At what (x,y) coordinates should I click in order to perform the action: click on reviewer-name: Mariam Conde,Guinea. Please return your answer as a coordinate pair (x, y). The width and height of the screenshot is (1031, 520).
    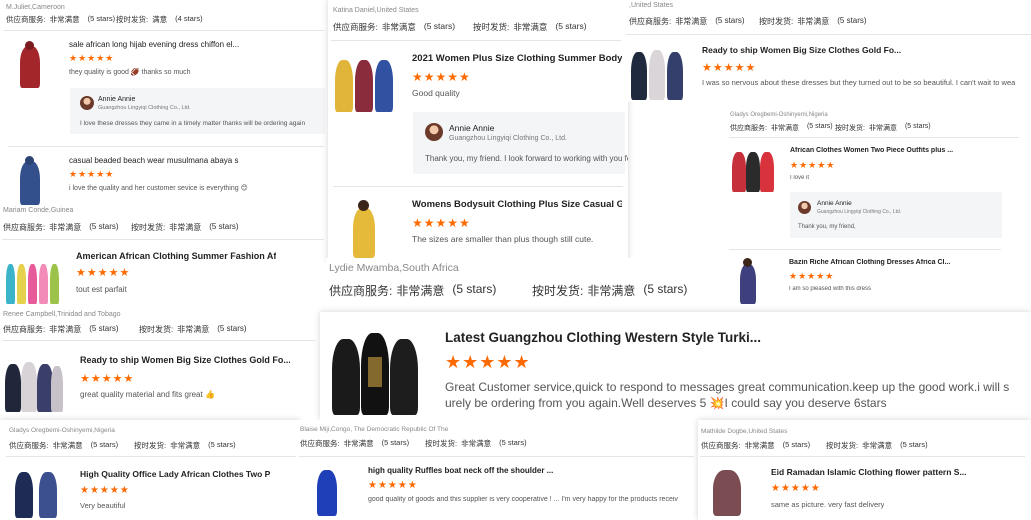
    Looking at the image, I should click on (38, 210).